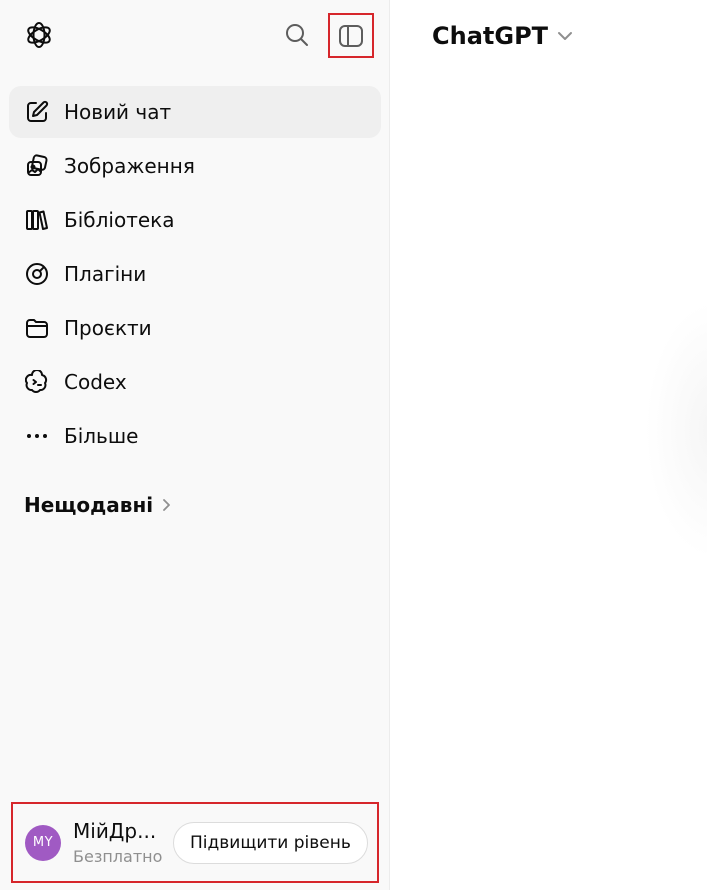 Image resolution: width=707 pixels, height=890 pixels. I want to click on account-panel: MY МійДр... Безплатно Підвищити рівень, so click(195, 842).